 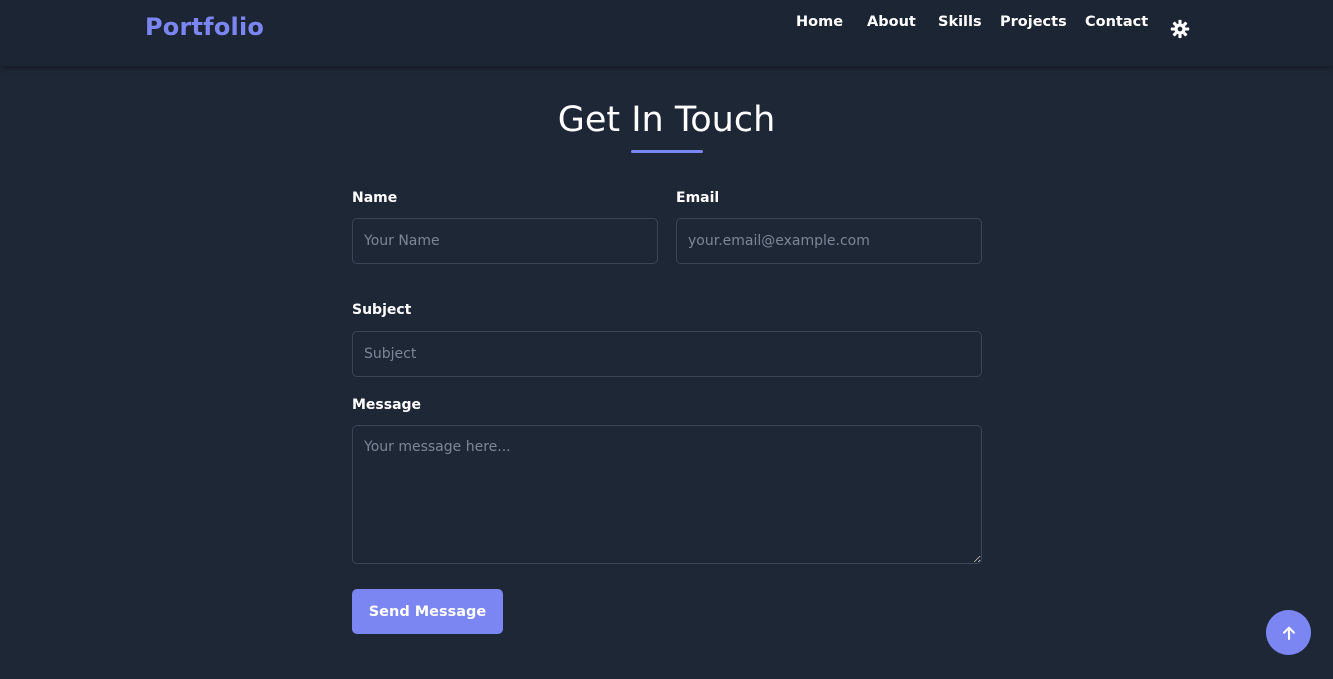 What do you see at coordinates (505, 241) in the screenshot?
I see `name-input` at bounding box center [505, 241].